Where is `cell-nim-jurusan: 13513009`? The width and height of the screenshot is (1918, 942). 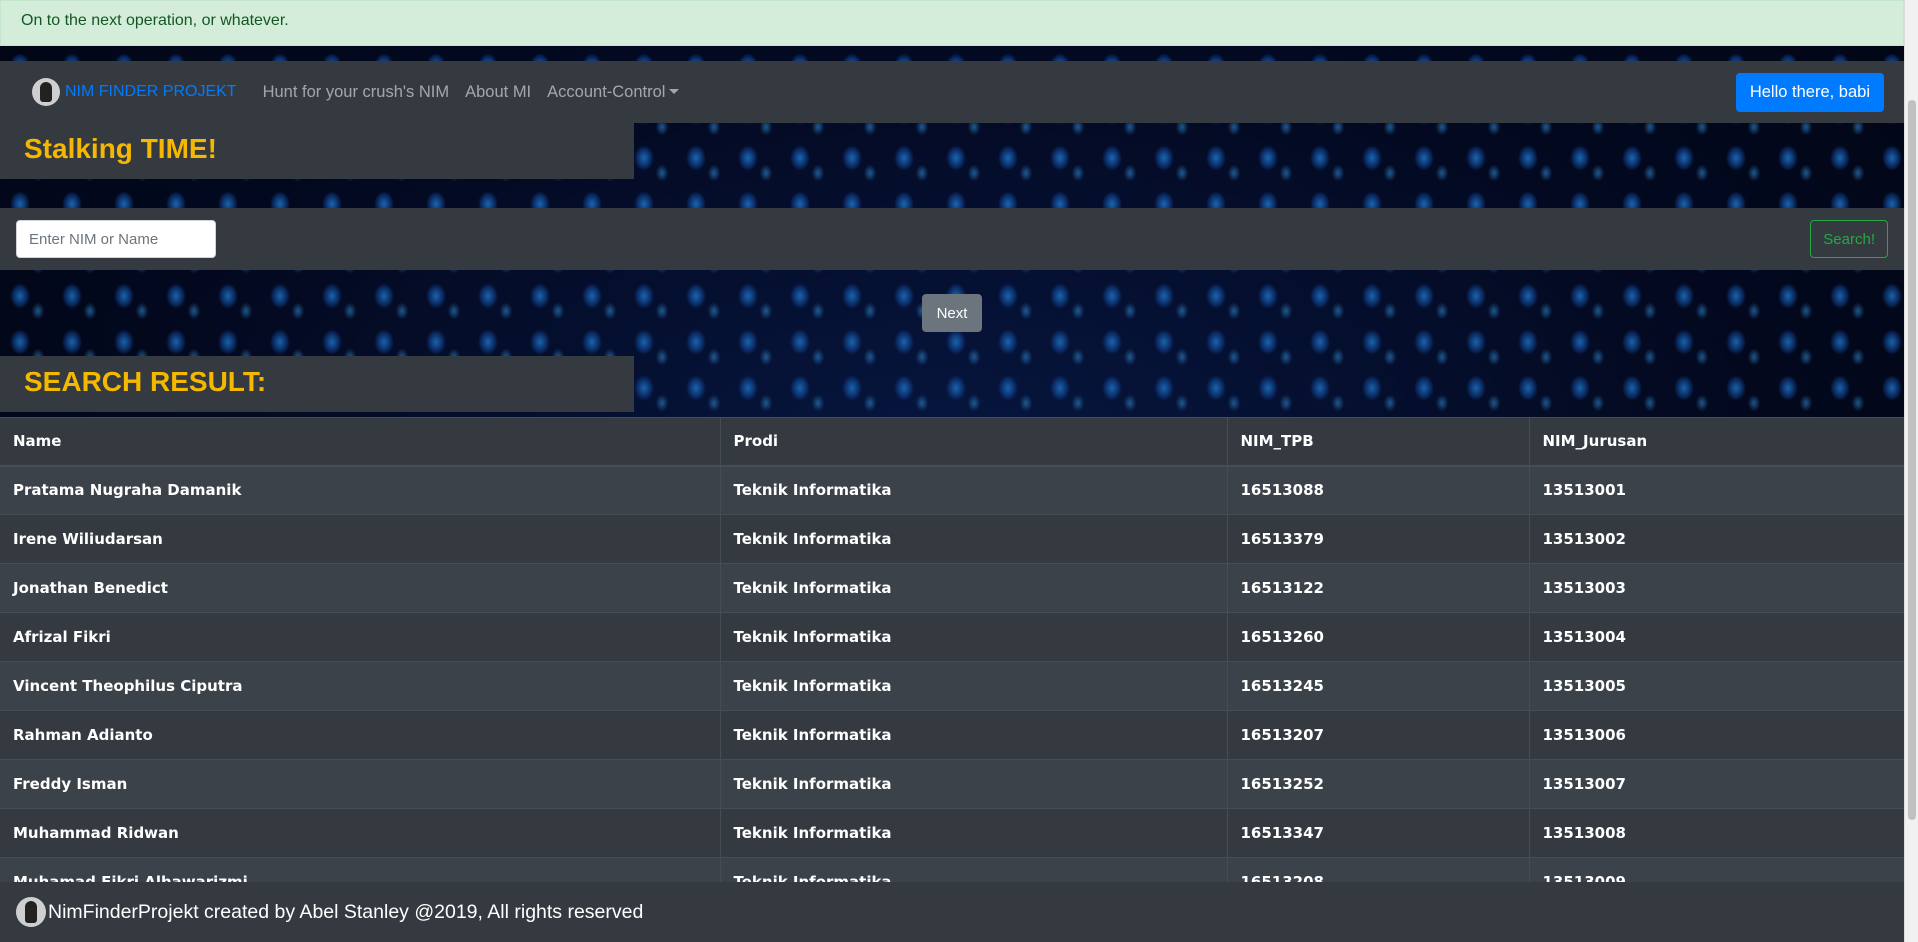 cell-nim-jurusan: 13513009 is located at coordinates (1716, 869).